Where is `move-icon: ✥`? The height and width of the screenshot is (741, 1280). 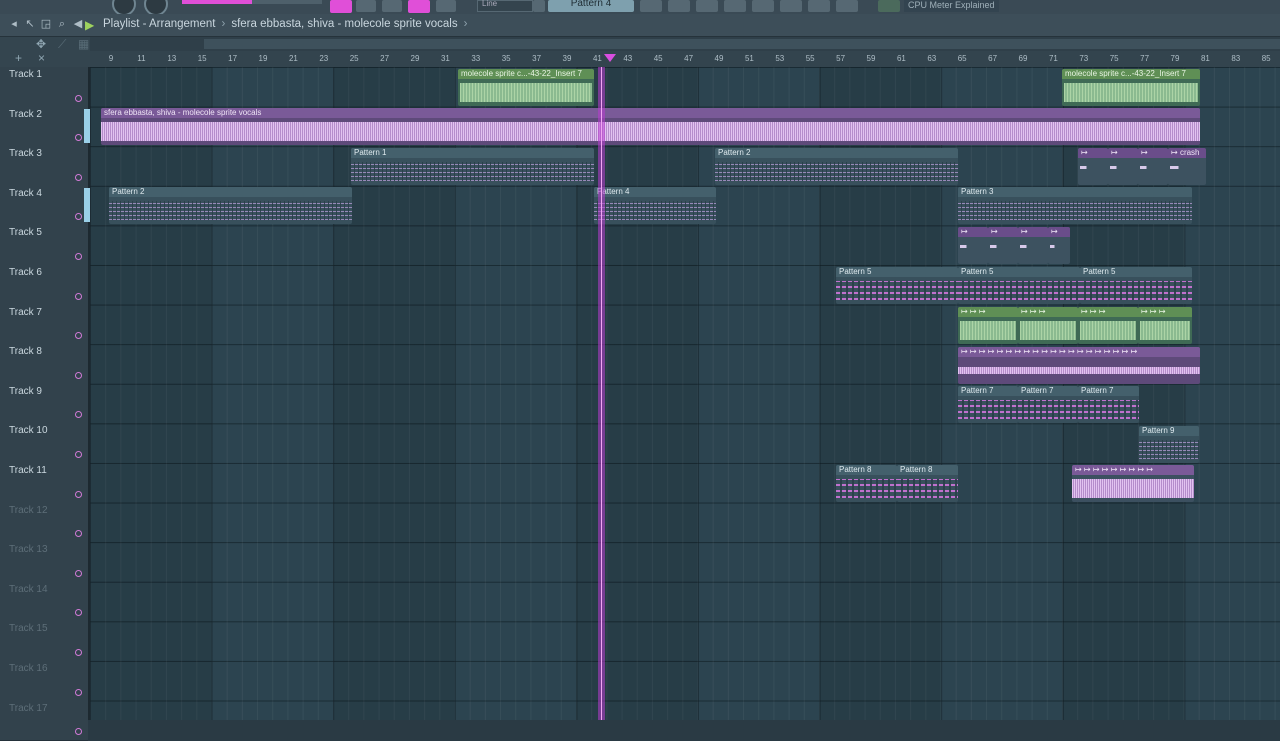 move-icon: ✥ is located at coordinates (41, 44).